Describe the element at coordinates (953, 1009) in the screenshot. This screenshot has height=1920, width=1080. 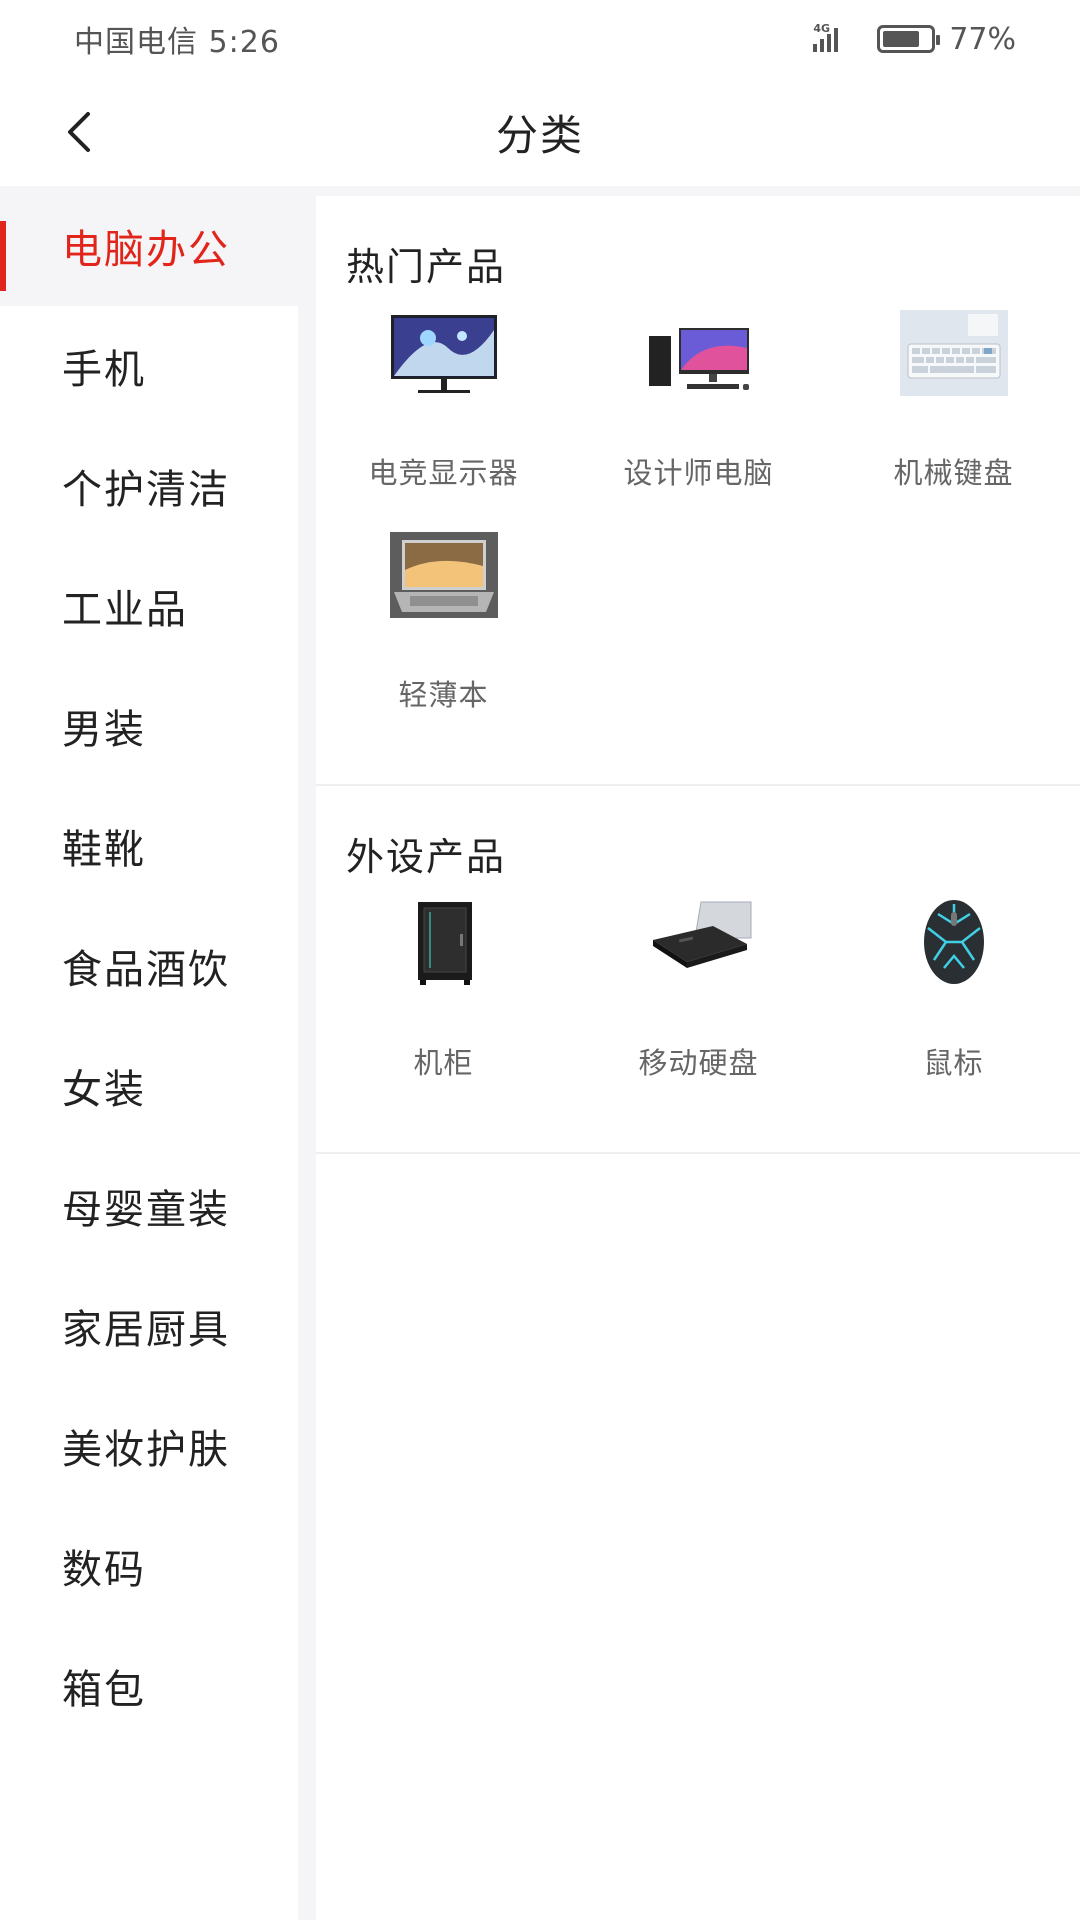
I see `product-mouse: 鼠标` at that location.